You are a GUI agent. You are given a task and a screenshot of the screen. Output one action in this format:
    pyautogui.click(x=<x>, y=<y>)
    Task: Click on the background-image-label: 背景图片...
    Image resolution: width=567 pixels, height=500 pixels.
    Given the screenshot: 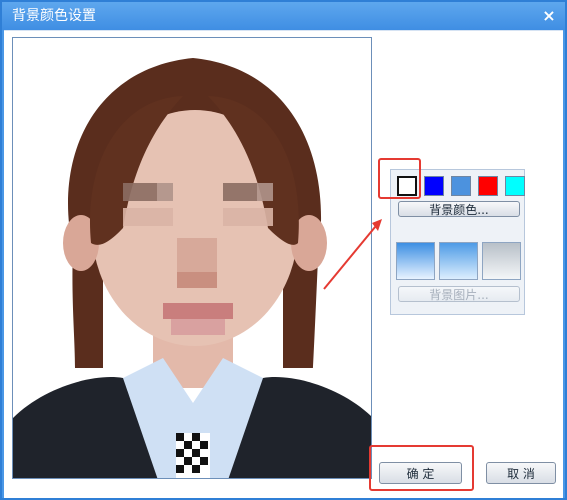 What is the action you would take?
    pyautogui.click(x=459, y=294)
    